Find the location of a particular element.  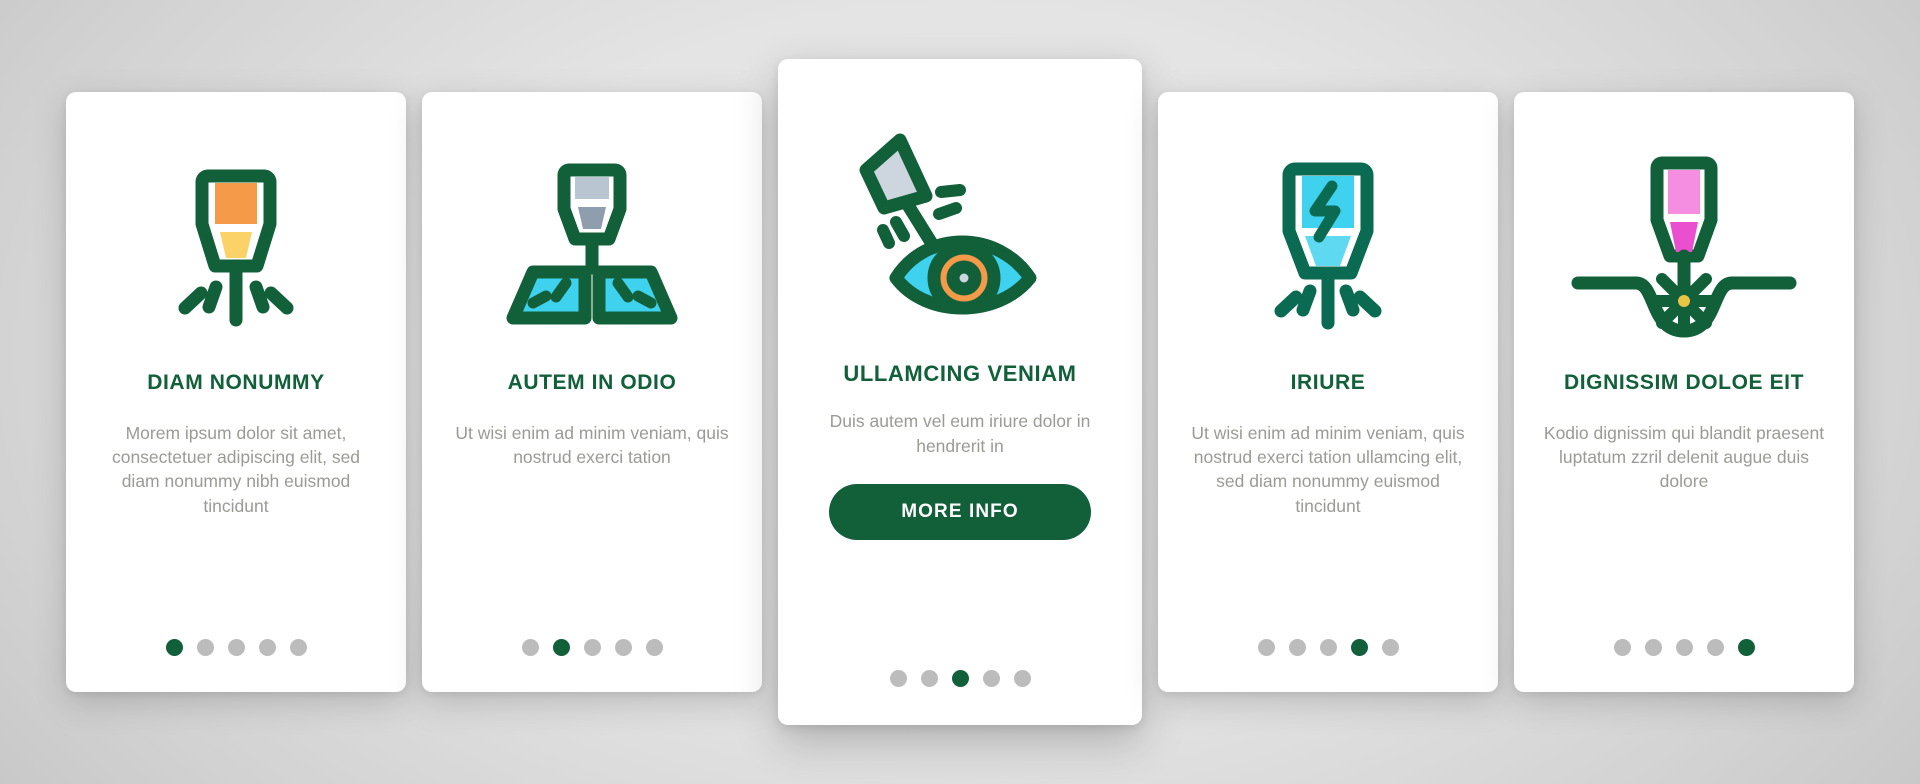

laser-cutting-metal-sheet-icon is located at coordinates (592, 245).